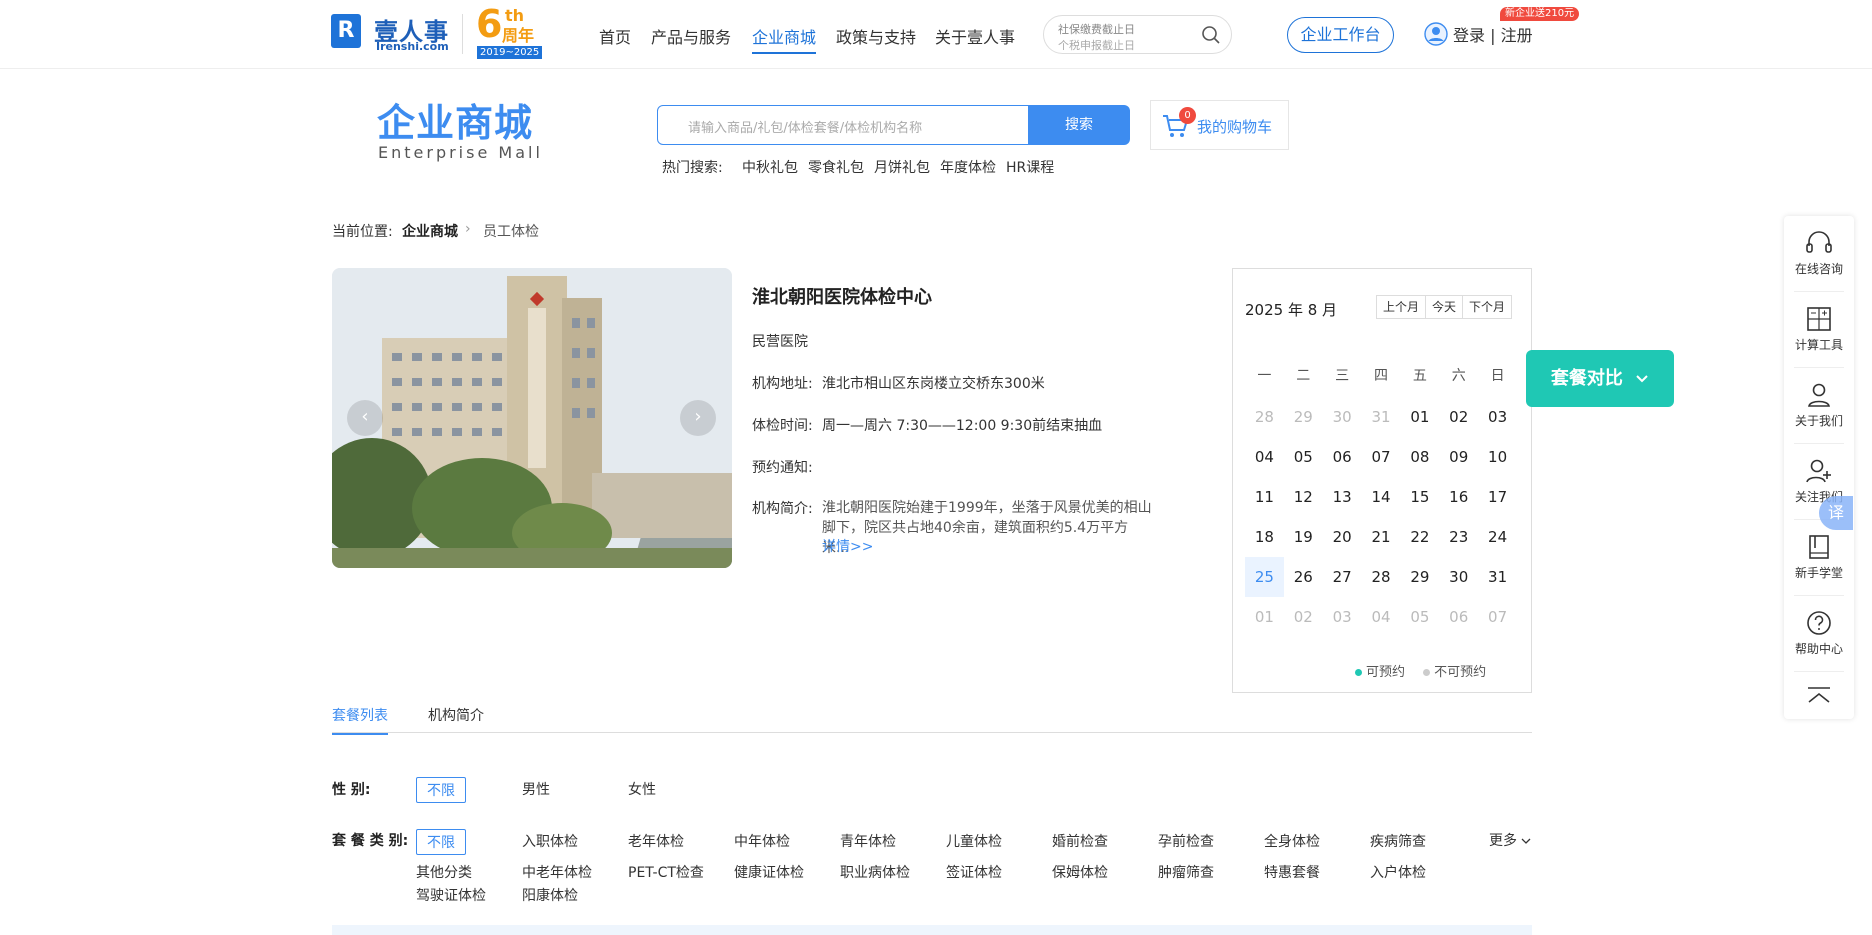 The width and height of the screenshot is (1872, 935). I want to click on calendar-day: 31, so click(1497, 577).